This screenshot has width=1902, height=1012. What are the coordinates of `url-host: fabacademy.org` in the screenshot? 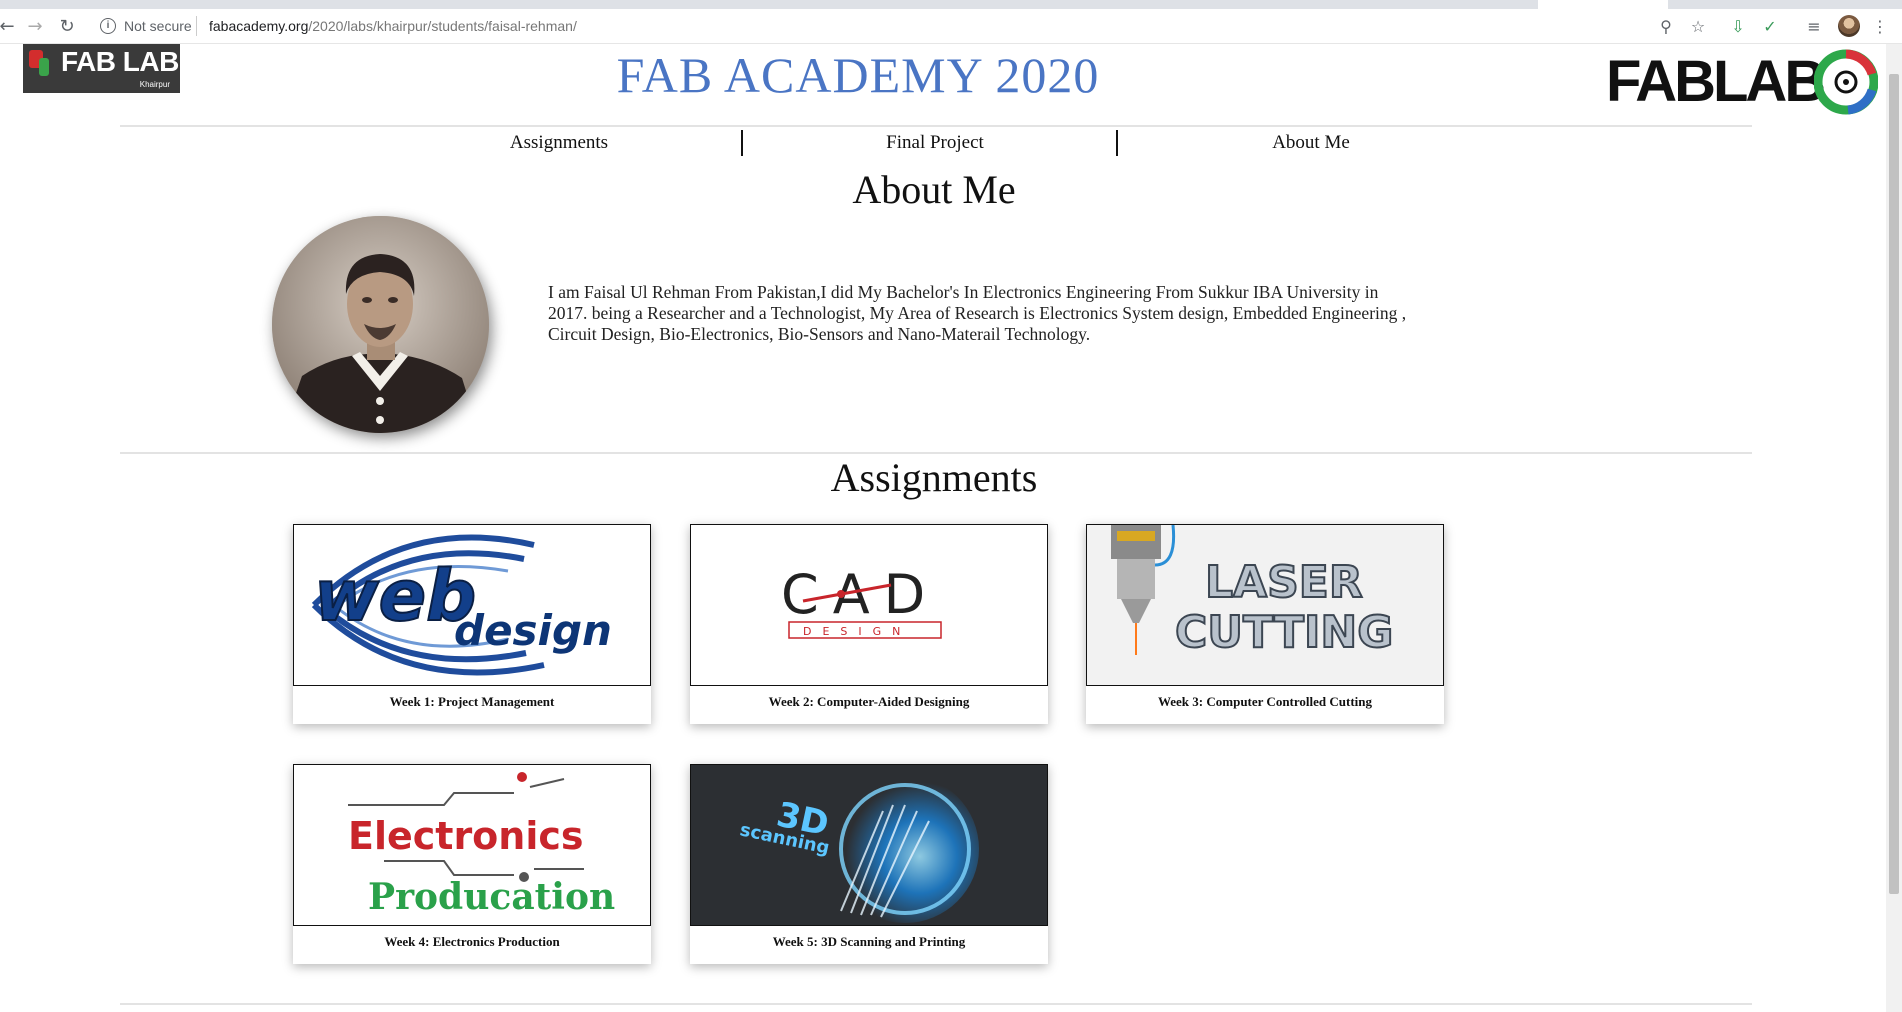 It's located at (259, 26).